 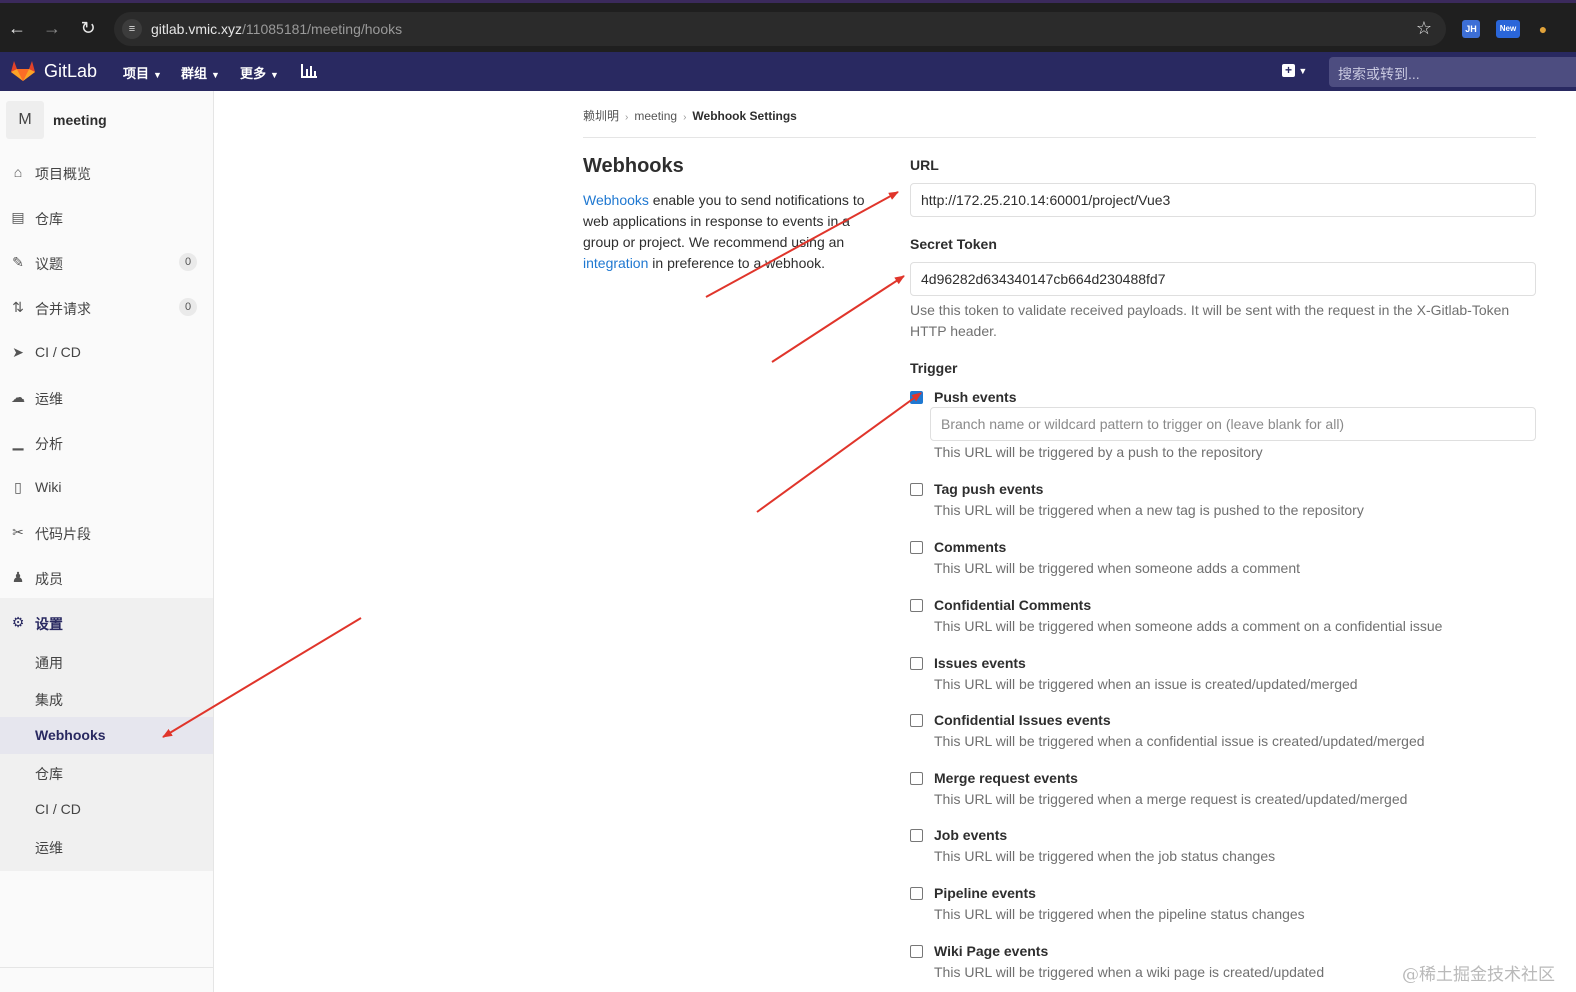 I want to click on breadcrumb-project: meeting, so click(x=655, y=116).